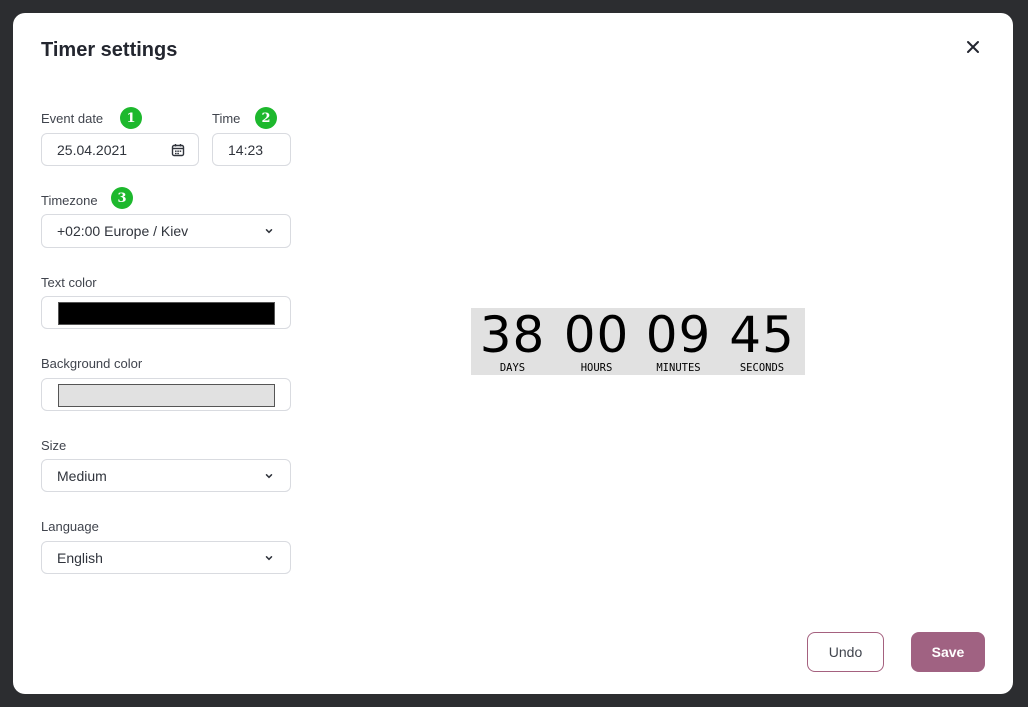 The image size is (1028, 707). Describe the element at coordinates (82, 475) in the screenshot. I see `size-value: Medium` at that location.